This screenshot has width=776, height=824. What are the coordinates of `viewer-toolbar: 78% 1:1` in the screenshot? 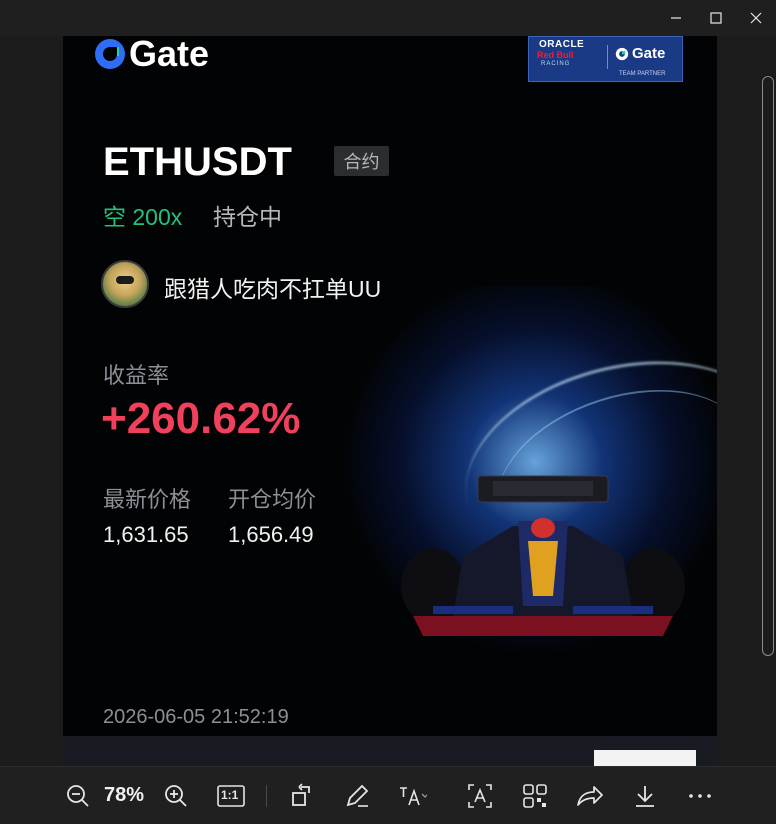 It's located at (388, 795).